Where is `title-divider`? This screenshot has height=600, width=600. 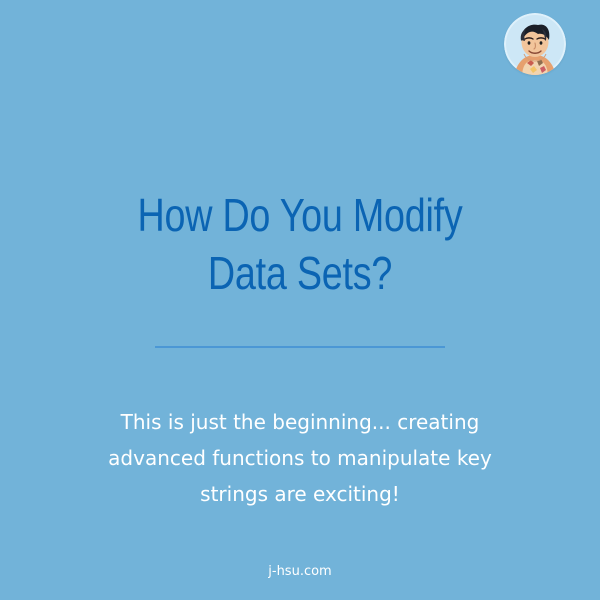 title-divider is located at coordinates (300, 347).